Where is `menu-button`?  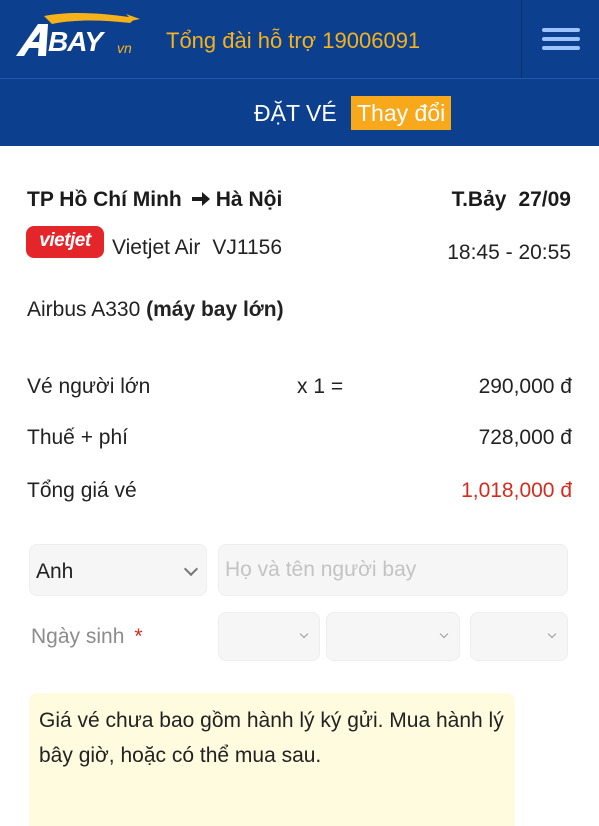
menu-button is located at coordinates (560, 39).